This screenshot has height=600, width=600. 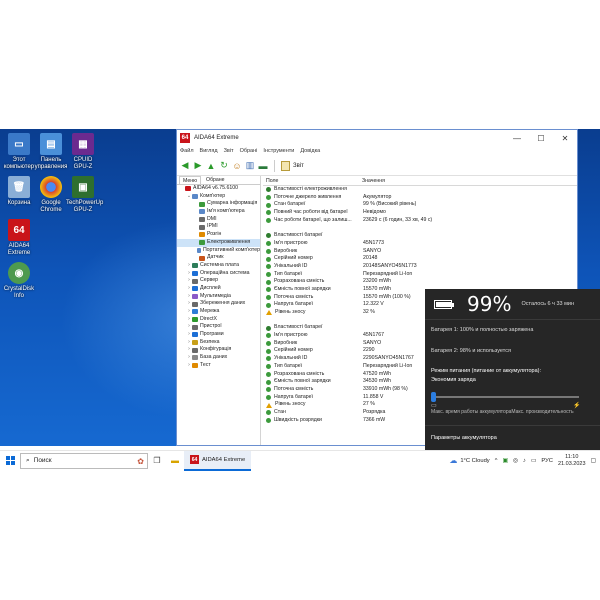 What do you see at coordinates (19, 144) in the screenshot?
I see `this-pc-icon: ▭` at bounding box center [19, 144].